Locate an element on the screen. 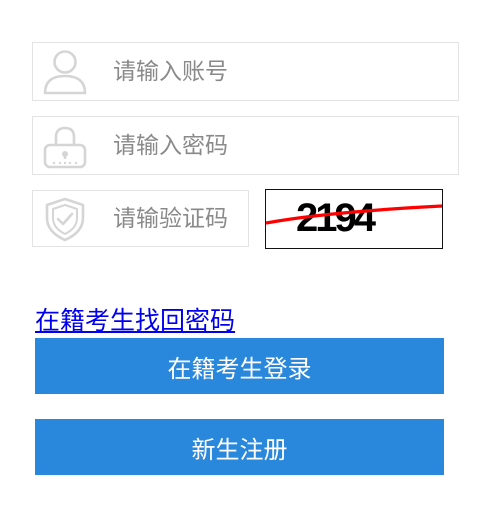  account-field is located at coordinates (245, 71).